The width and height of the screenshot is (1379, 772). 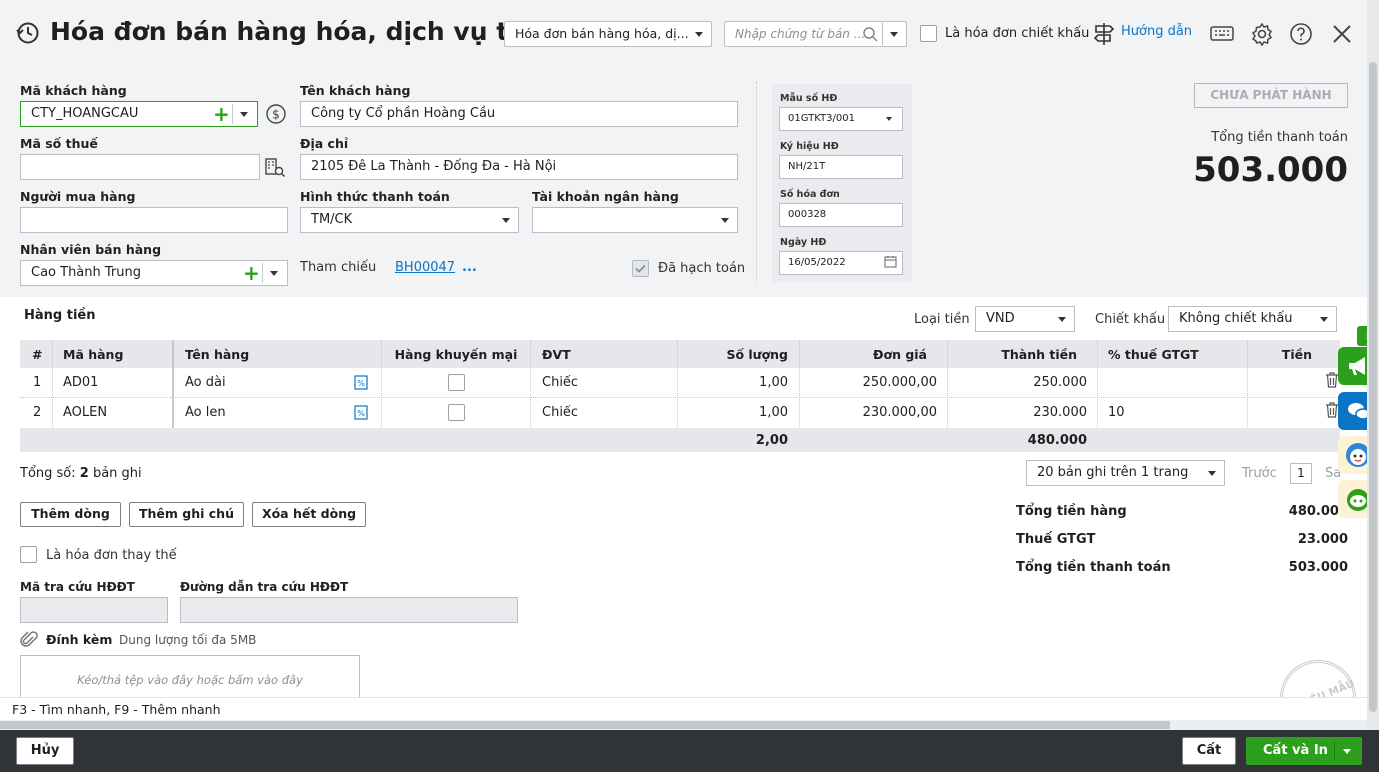 I want to click on payment-method-select: TM/CK, so click(x=409, y=220).